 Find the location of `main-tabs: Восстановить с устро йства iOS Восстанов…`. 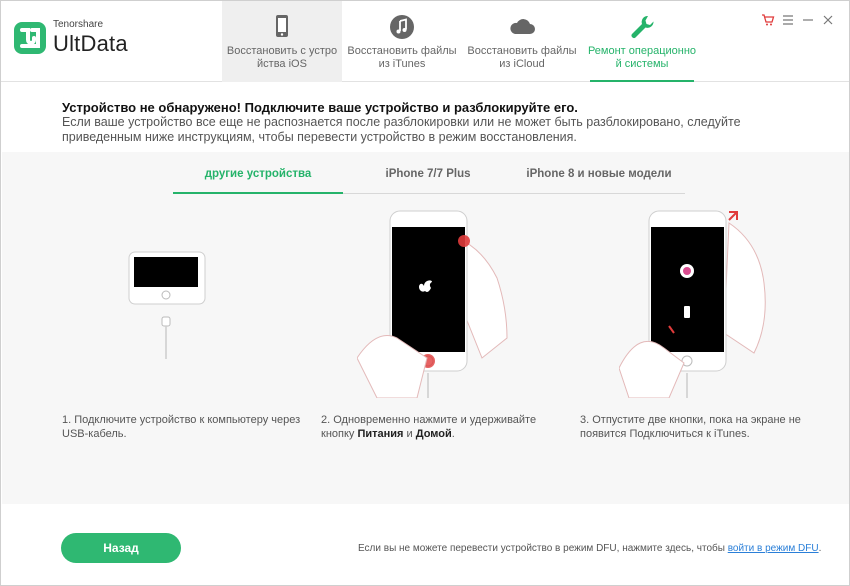

main-tabs: Восстановить с устро йства iOS Восстанов… is located at coordinates (462, 41).